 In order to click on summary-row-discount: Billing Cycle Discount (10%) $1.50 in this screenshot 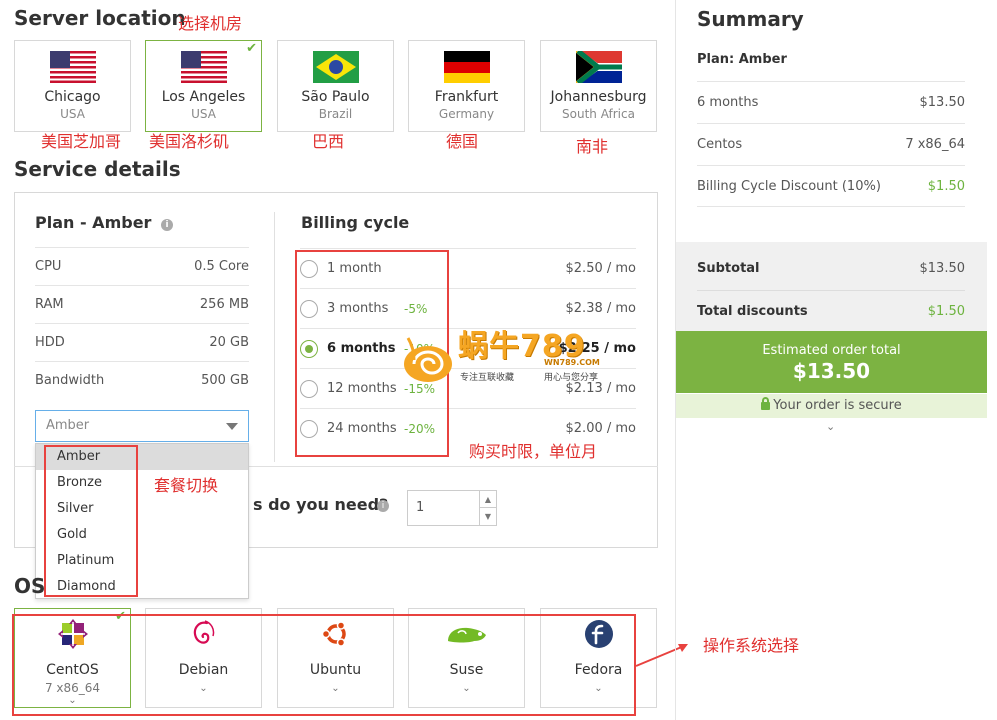, I will do `click(831, 186)`.